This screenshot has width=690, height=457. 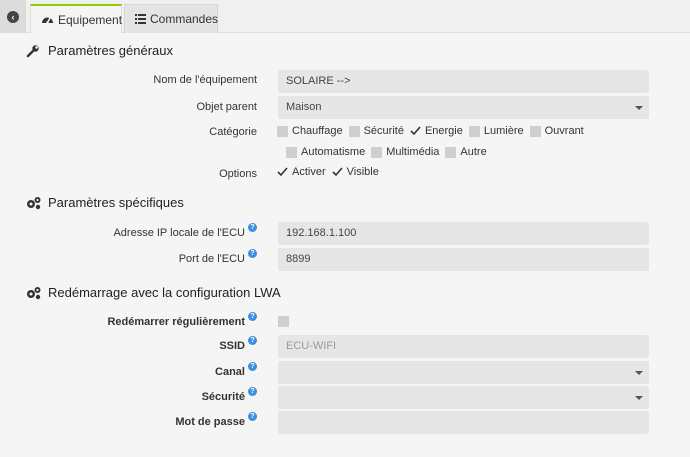 What do you see at coordinates (301, 172) in the screenshot?
I see `option-activer: Activer` at bounding box center [301, 172].